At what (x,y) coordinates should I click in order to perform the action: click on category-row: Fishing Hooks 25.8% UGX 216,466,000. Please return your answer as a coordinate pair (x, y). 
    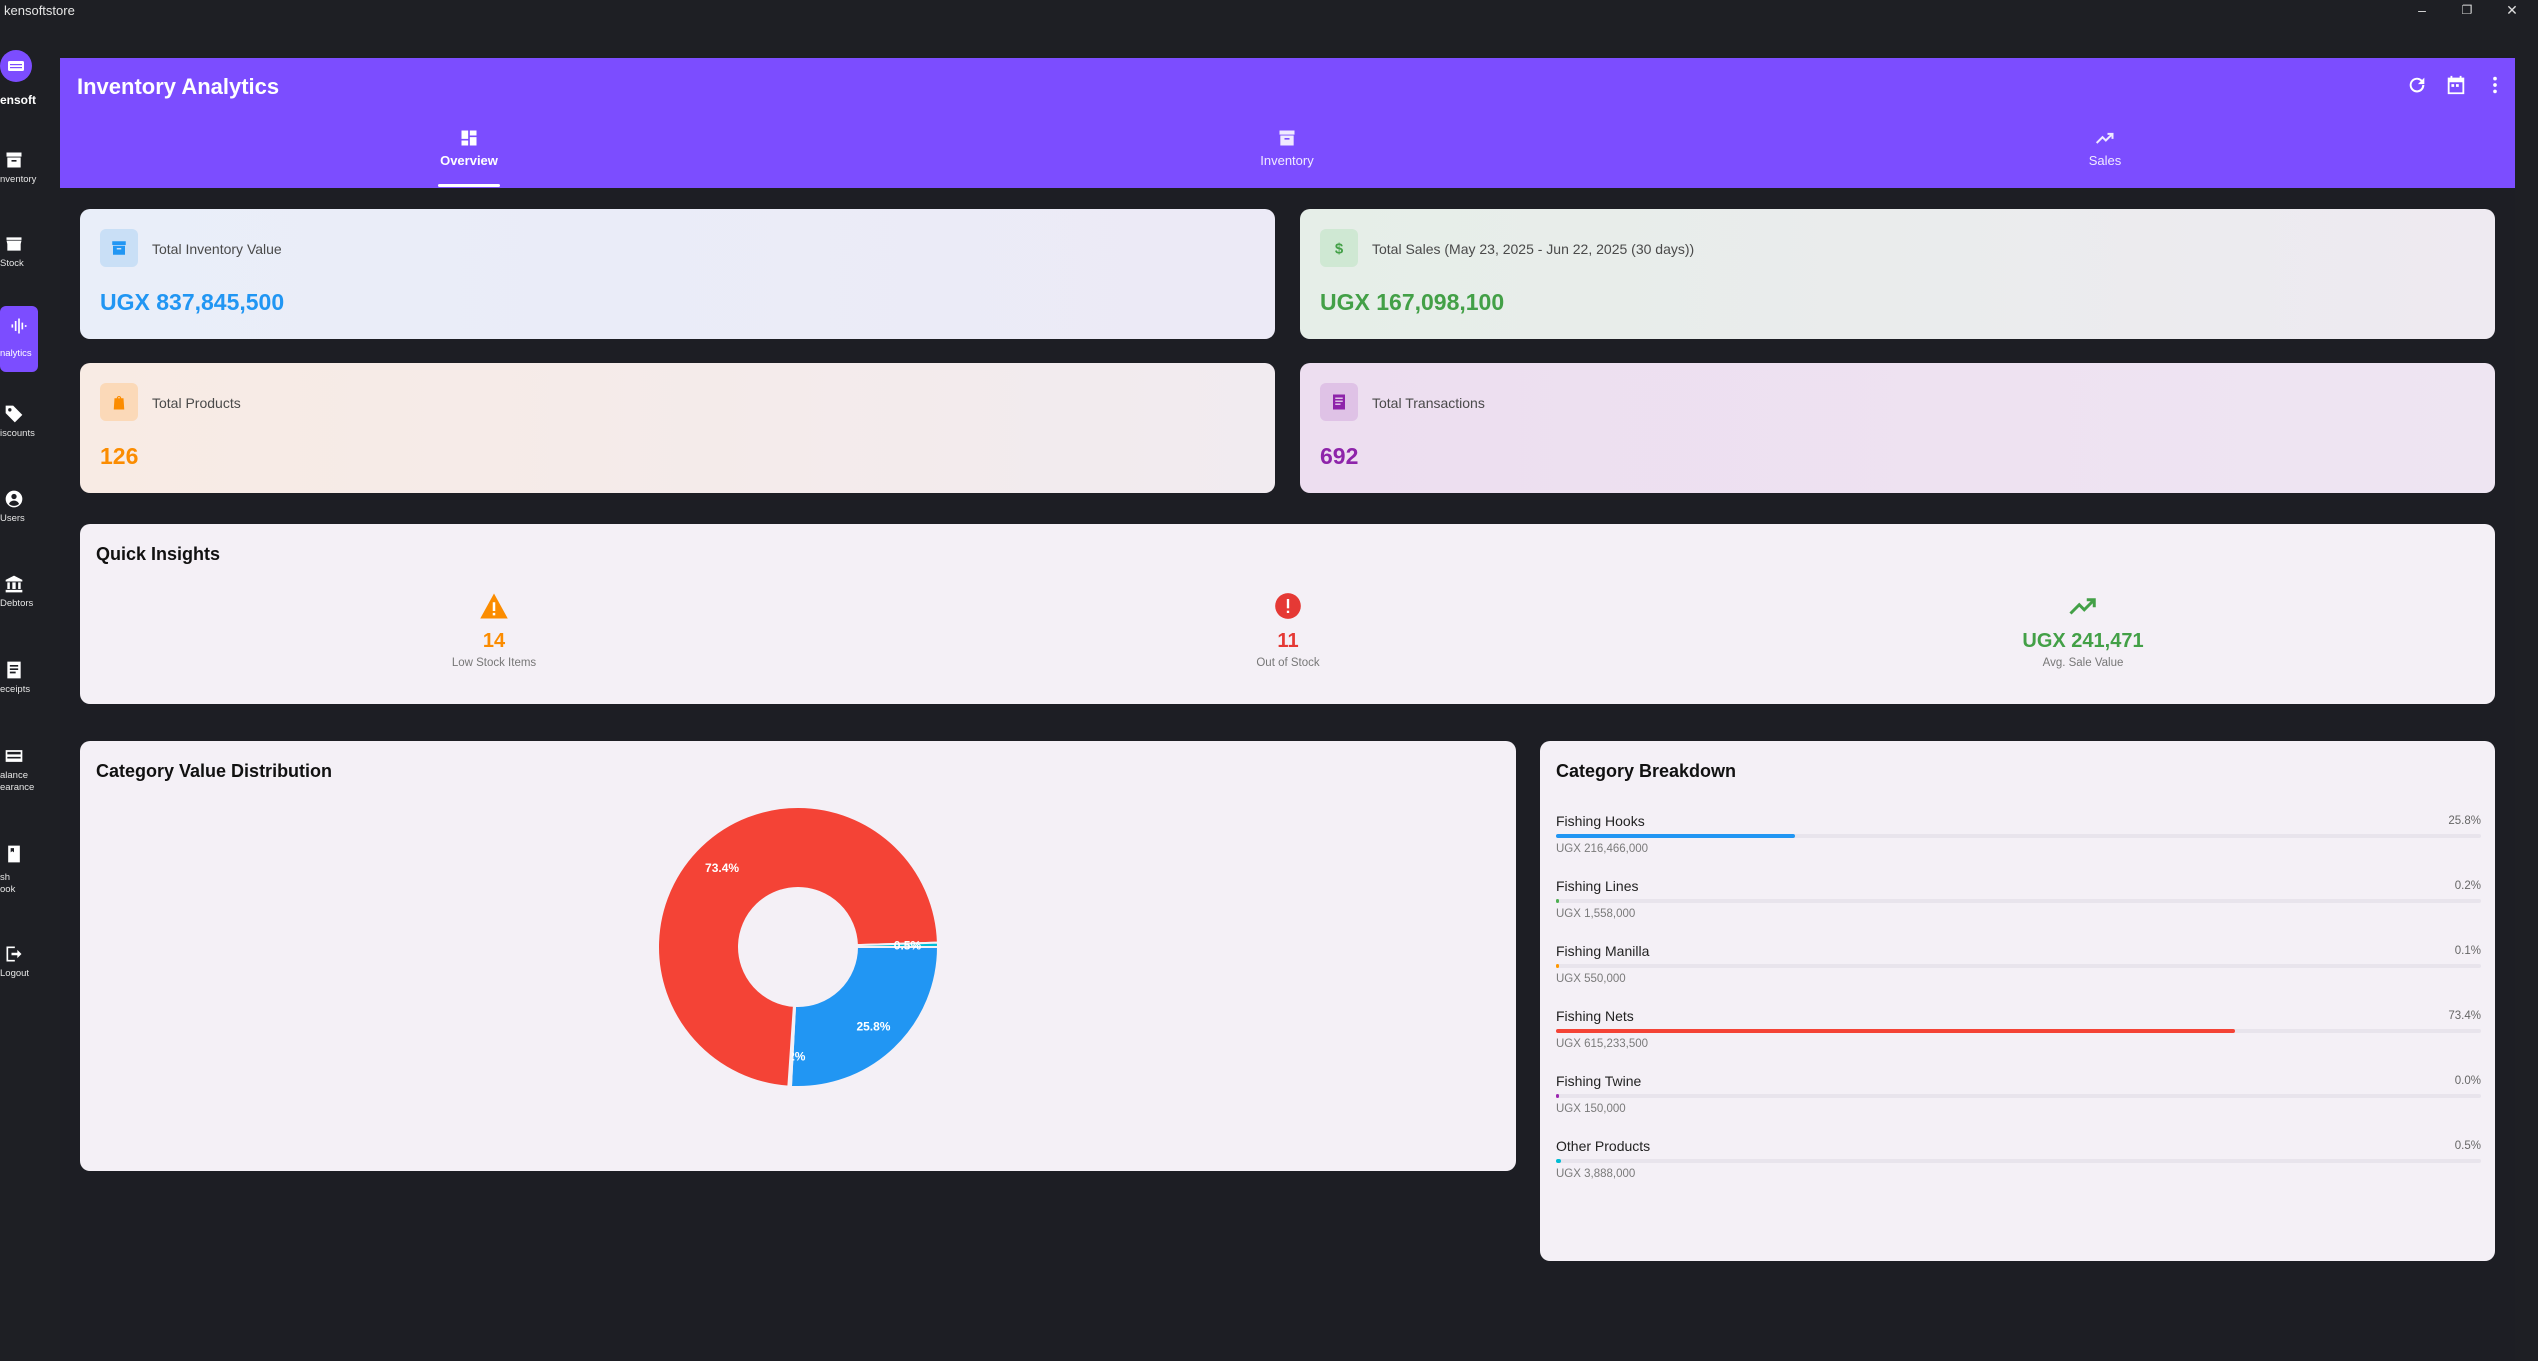
    Looking at the image, I should click on (2018, 845).